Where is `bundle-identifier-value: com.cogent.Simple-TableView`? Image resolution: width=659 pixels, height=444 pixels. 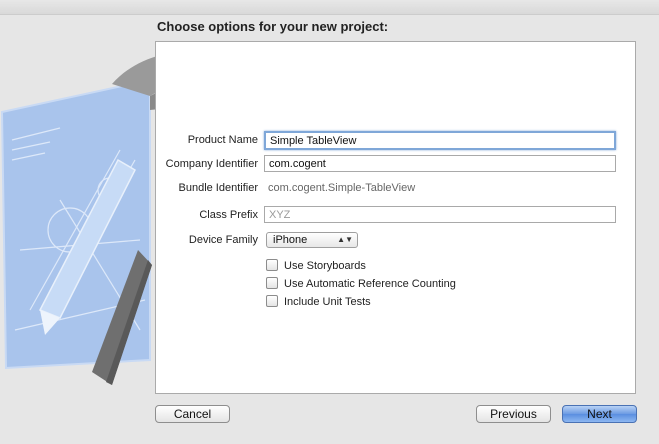 bundle-identifier-value: com.cogent.Simple-TableView is located at coordinates (342, 188).